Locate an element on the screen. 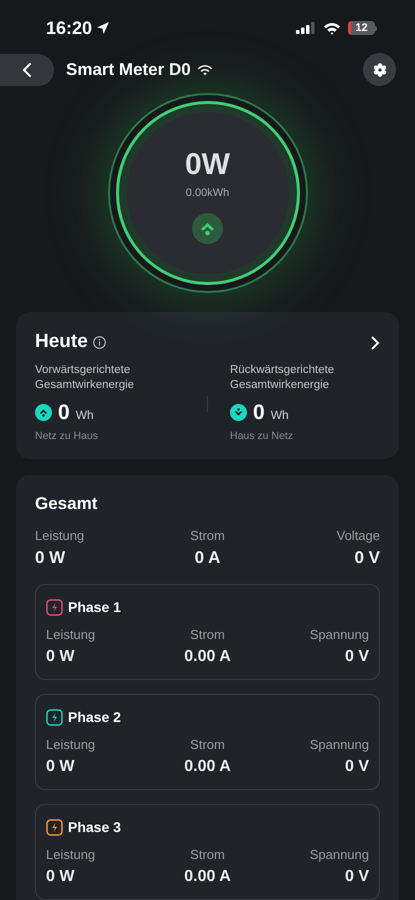 Image resolution: width=415 pixels, height=900 pixels. card-title: Heute is located at coordinates (61, 342).